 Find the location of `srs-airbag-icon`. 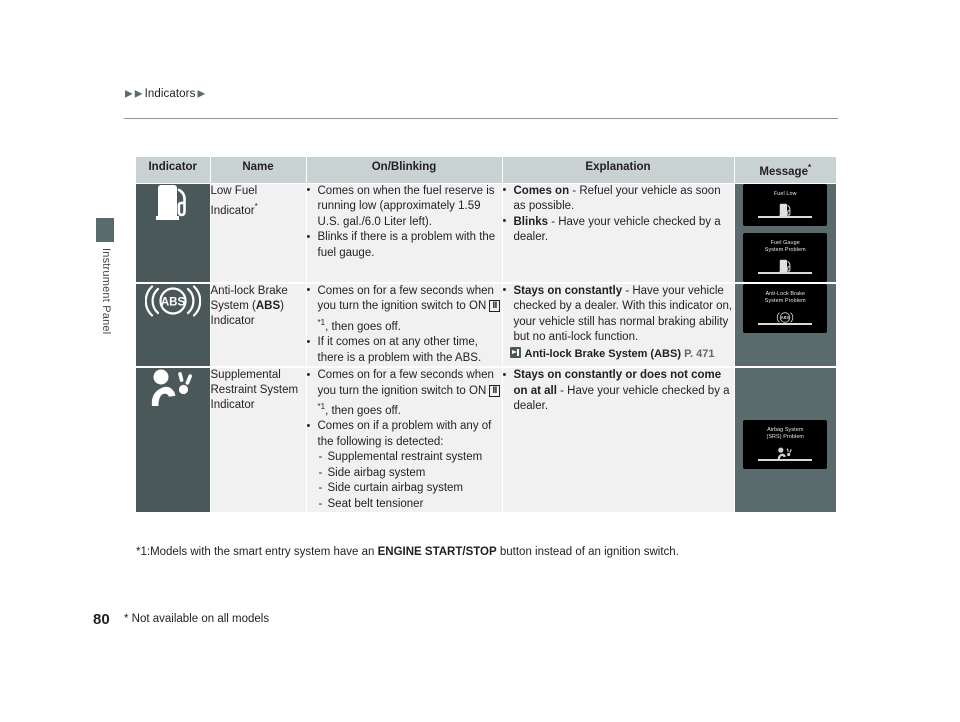

srs-airbag-icon is located at coordinates (171, 388).